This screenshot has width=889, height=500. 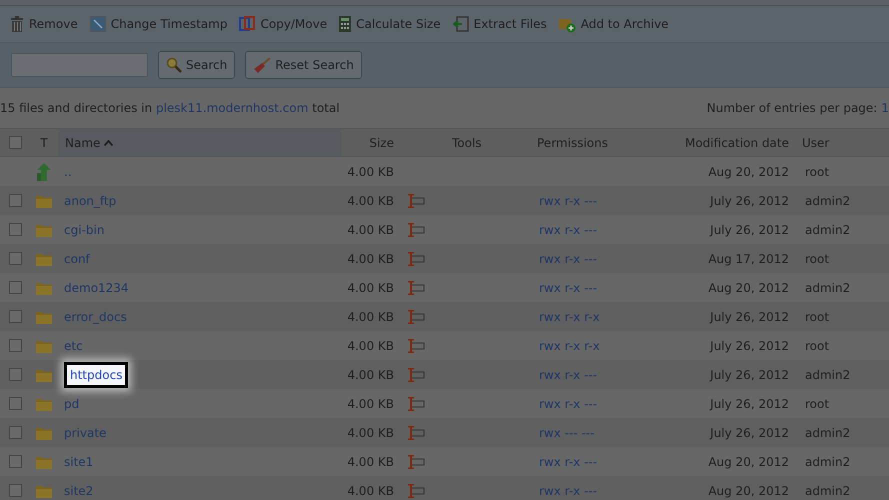 What do you see at coordinates (390, 24) in the screenshot?
I see `toolbar-button: Calculate Size` at bounding box center [390, 24].